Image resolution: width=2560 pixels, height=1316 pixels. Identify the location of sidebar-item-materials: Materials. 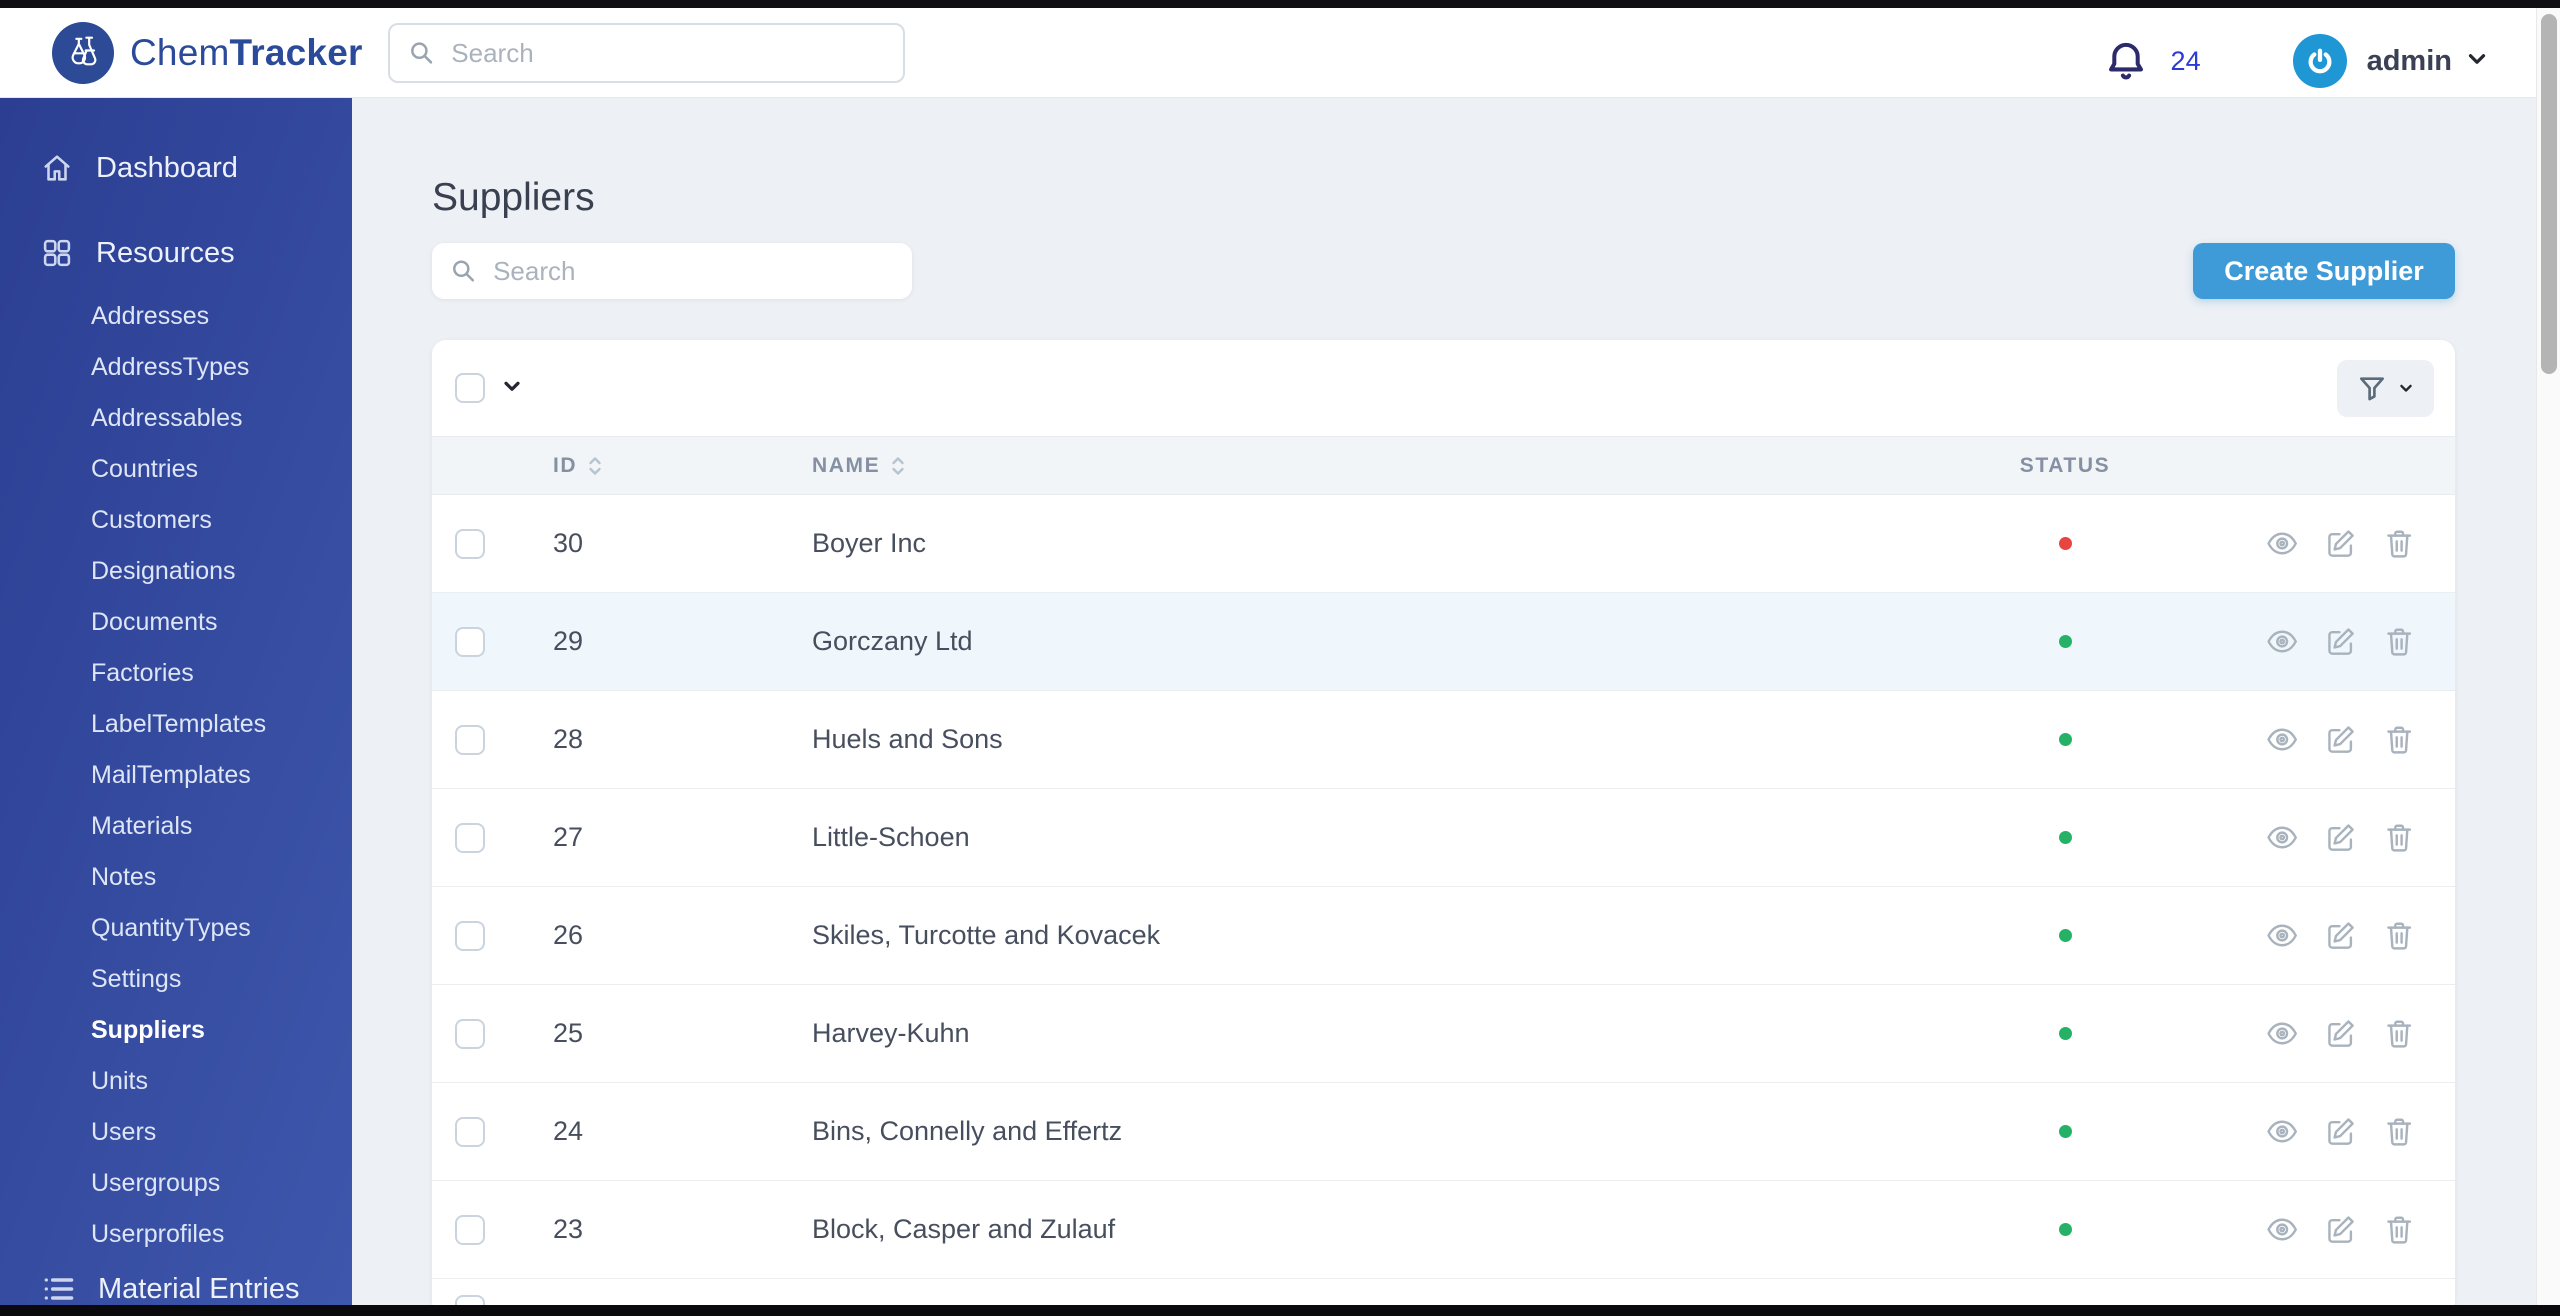
(176, 826).